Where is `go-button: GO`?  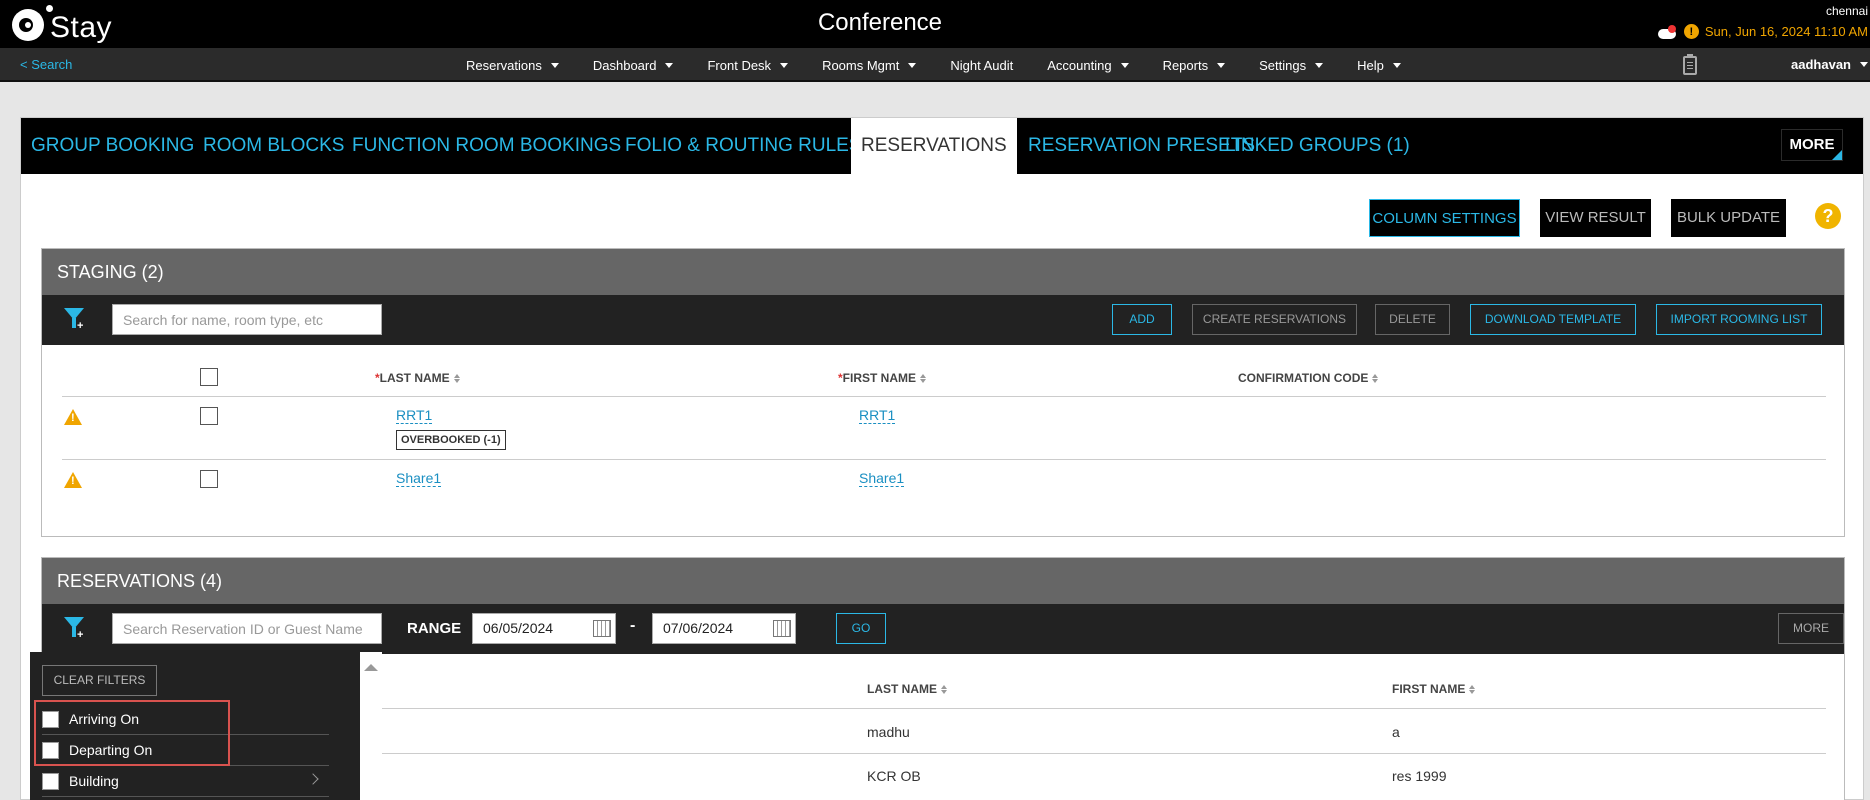
go-button: GO is located at coordinates (861, 628).